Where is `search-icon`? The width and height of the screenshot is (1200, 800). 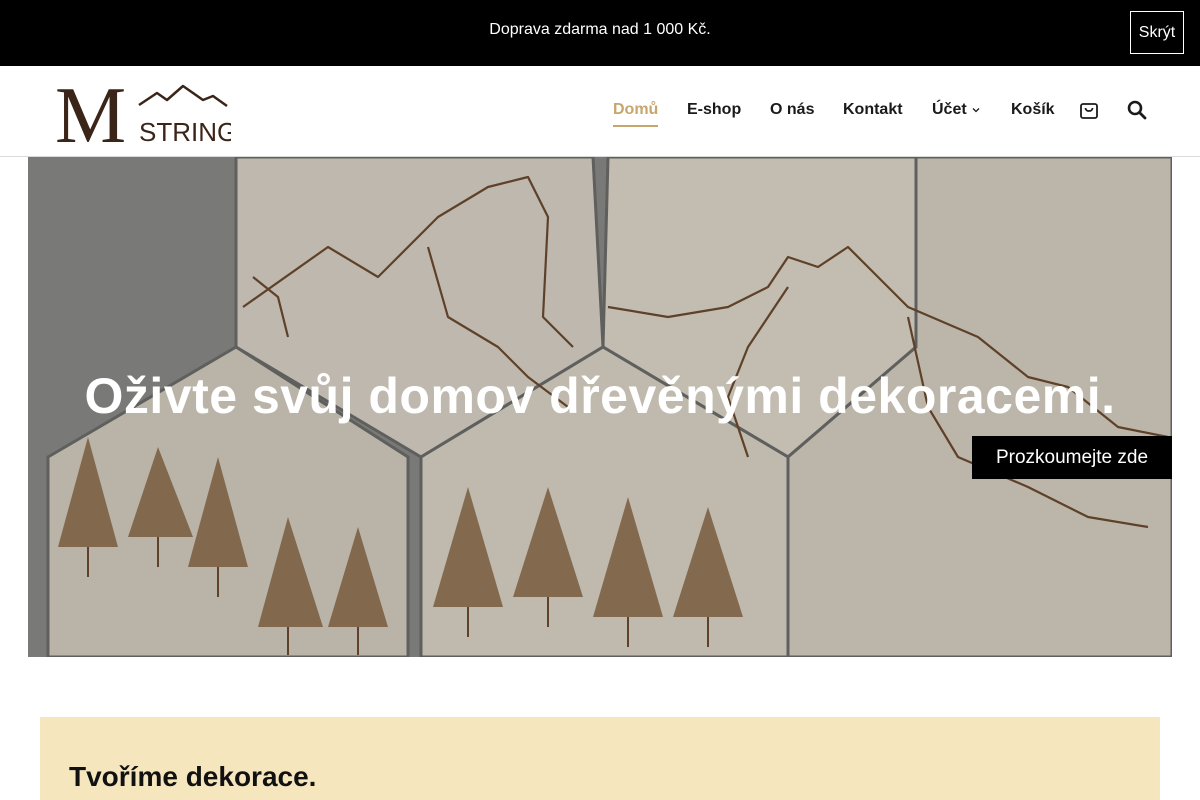
search-icon is located at coordinates (1137, 110).